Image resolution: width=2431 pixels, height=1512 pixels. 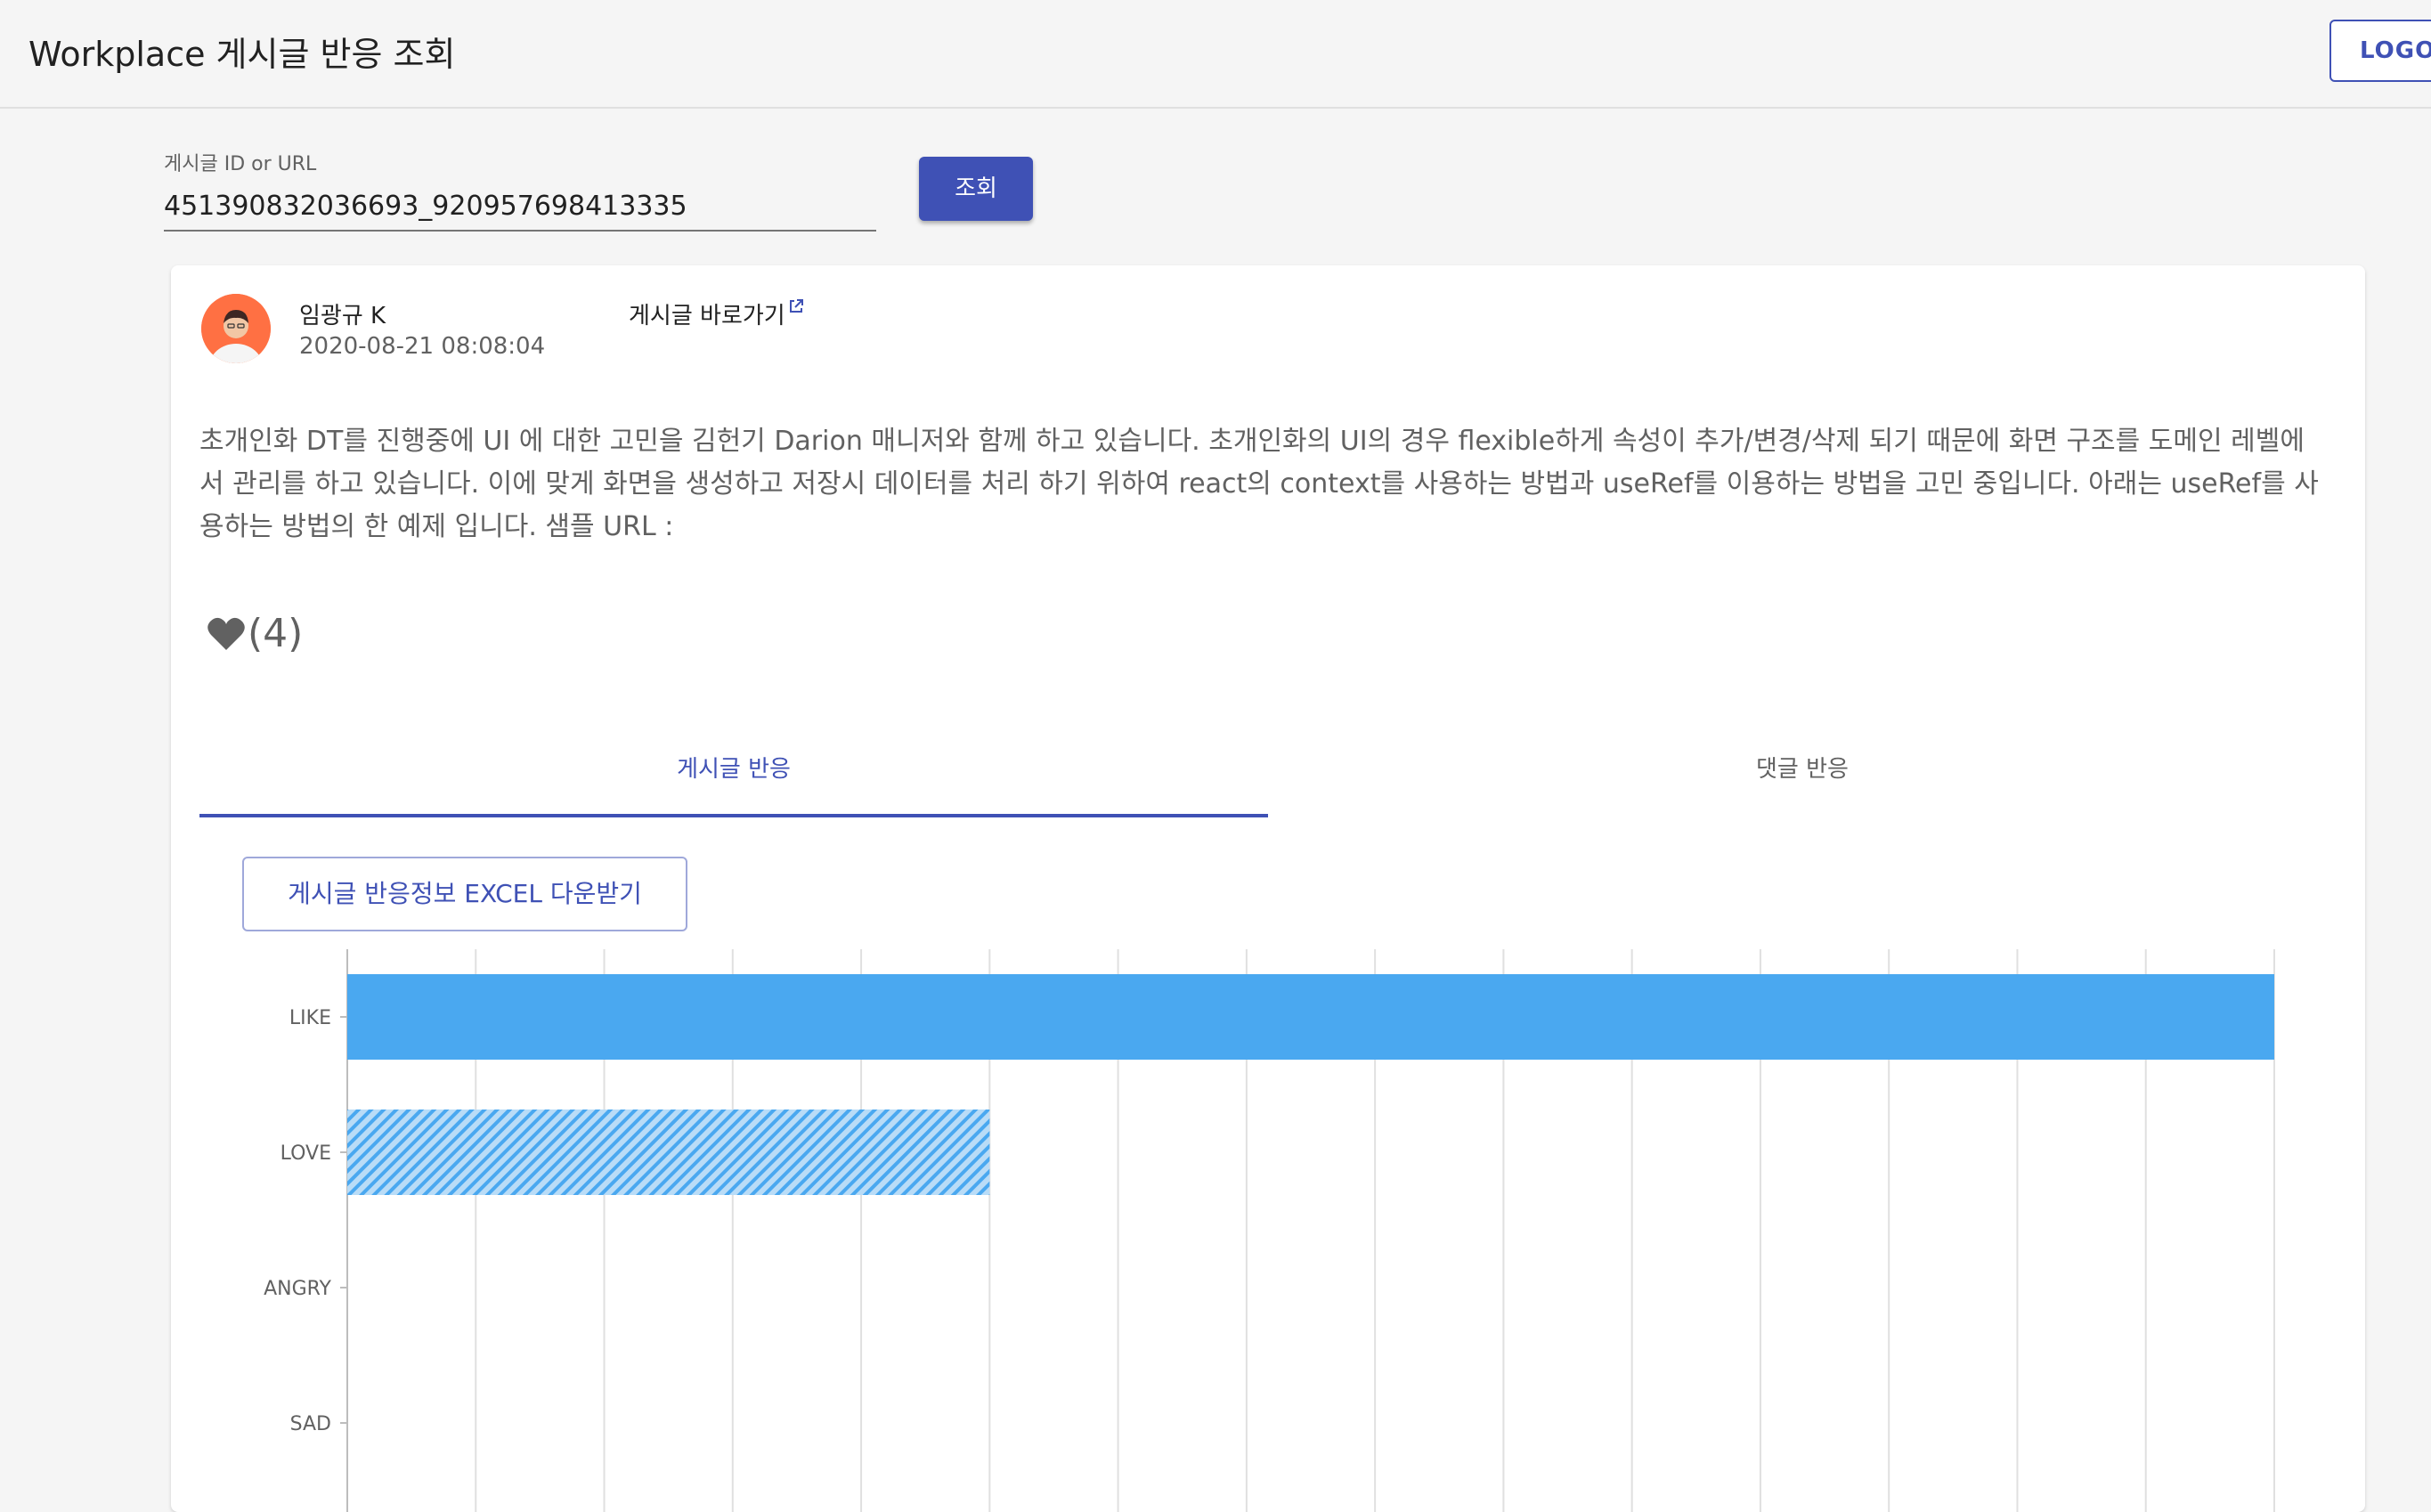 I want to click on heart-icon, so click(x=226, y=633).